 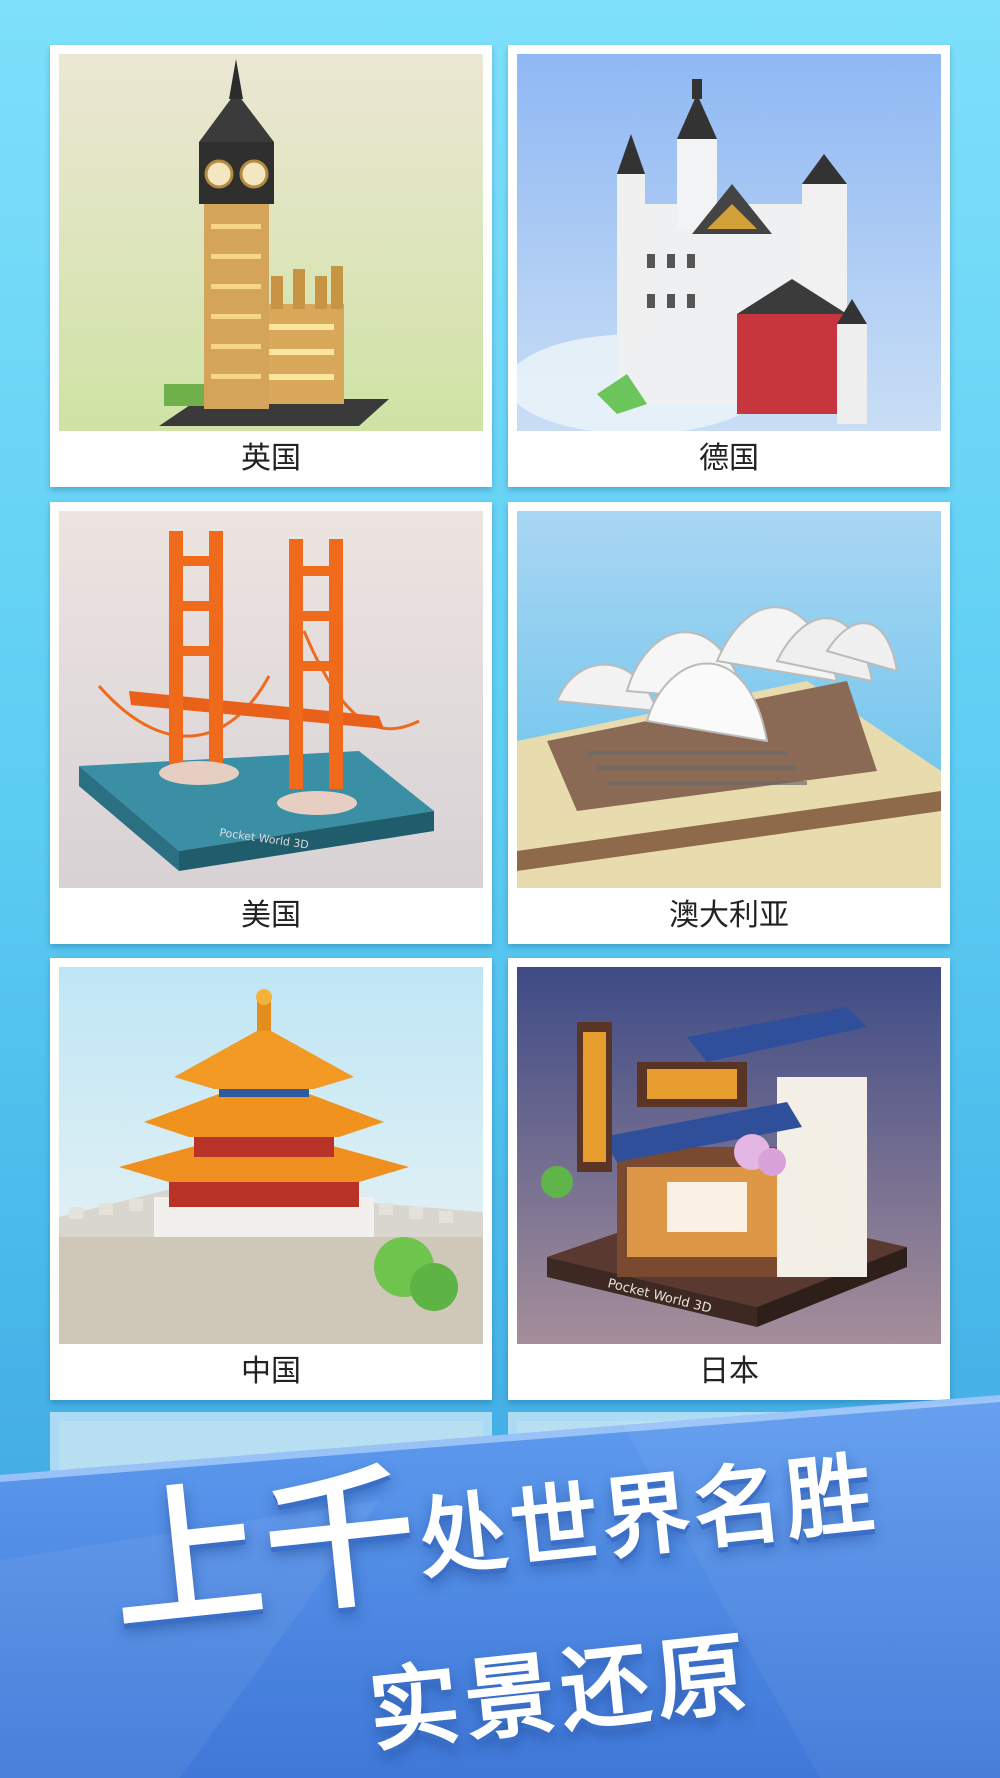 I want to click on card-label: 日本, so click(x=729, y=1371).